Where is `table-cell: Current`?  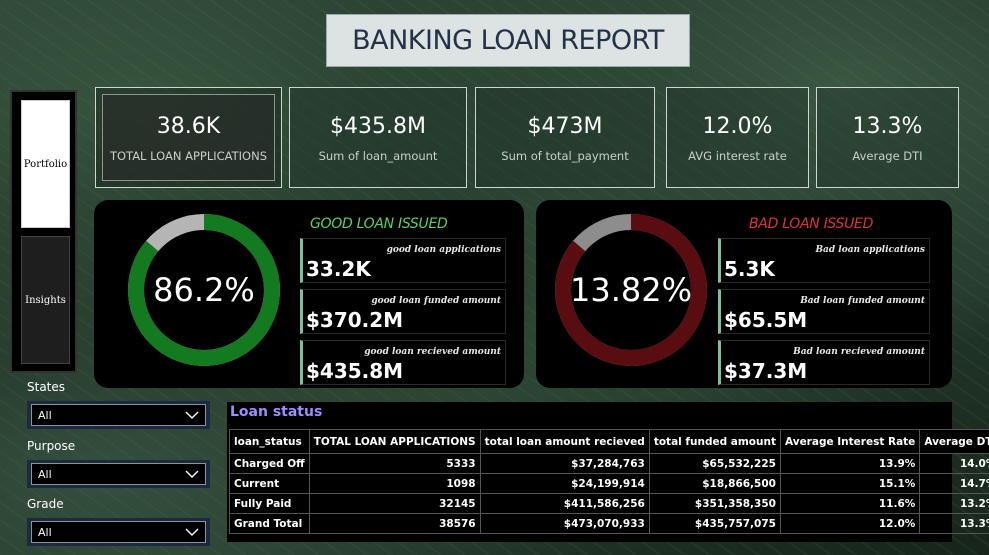 table-cell: Current is located at coordinates (269, 483).